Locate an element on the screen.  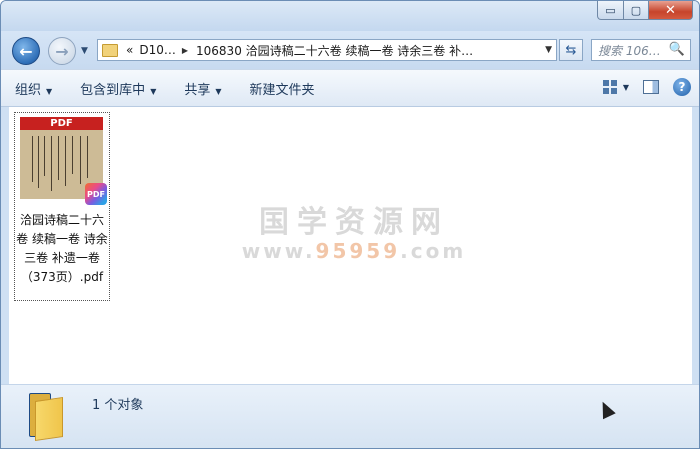
watermark-url-number: 95959 is located at coordinates (358, 251).